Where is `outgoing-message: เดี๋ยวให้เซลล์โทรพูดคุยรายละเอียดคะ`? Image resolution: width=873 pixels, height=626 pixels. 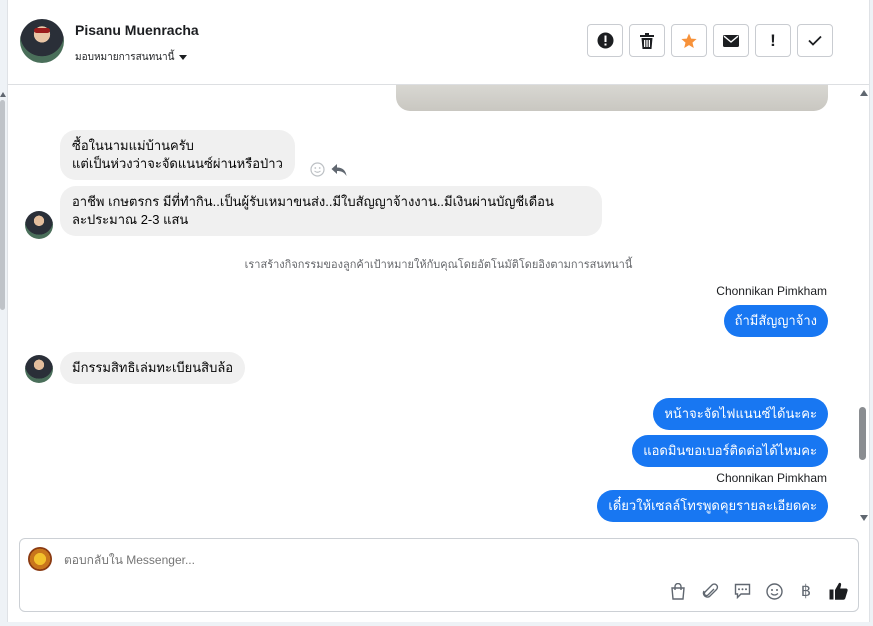 outgoing-message: เดี๋ยวให้เซลล์โทรพูดคุยรายละเอียดคะ is located at coordinates (712, 506).